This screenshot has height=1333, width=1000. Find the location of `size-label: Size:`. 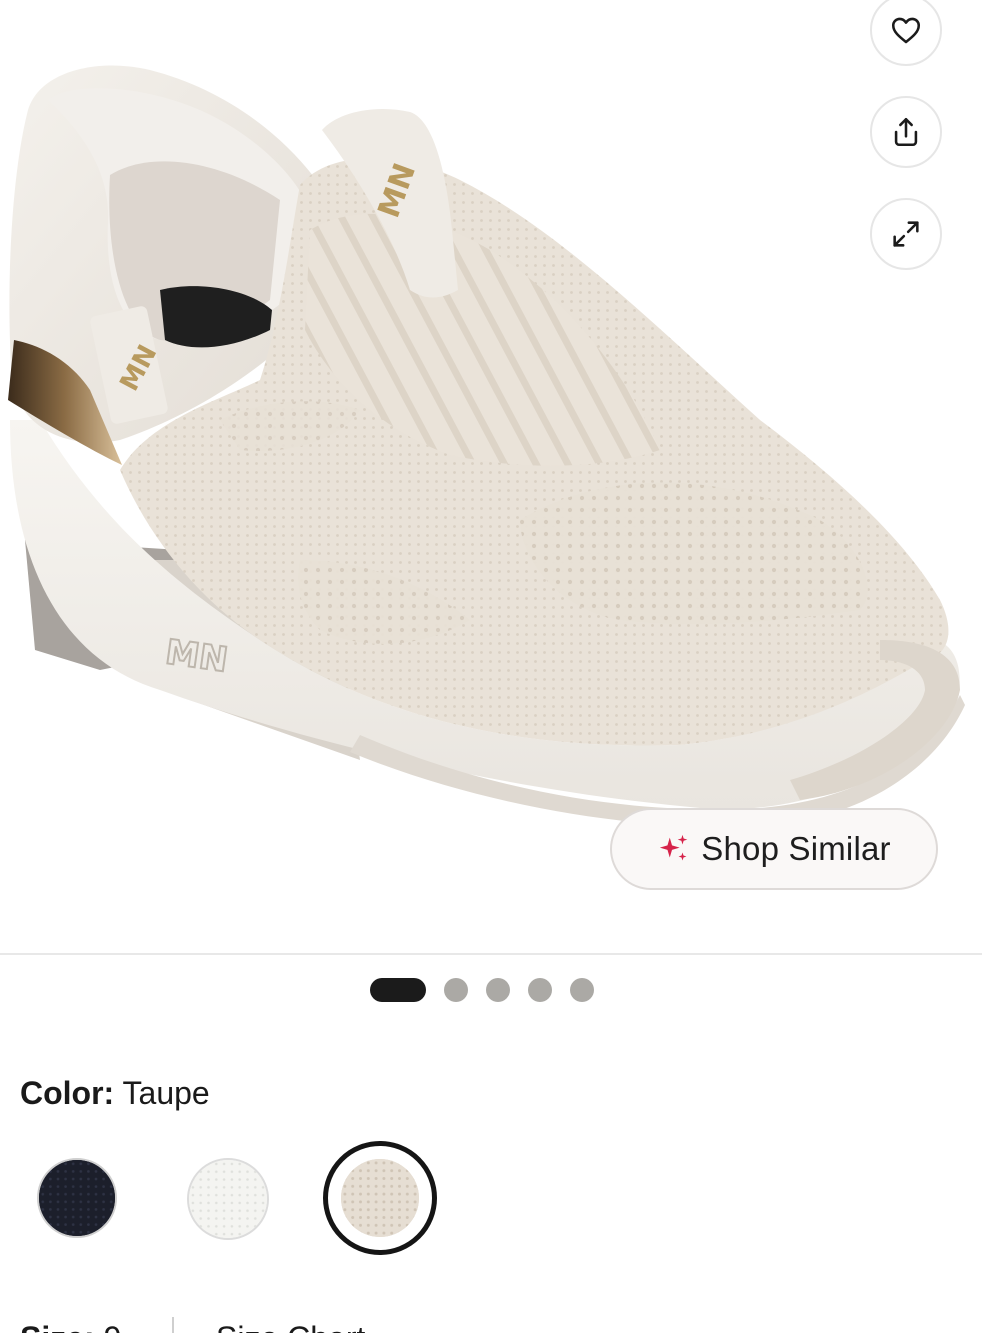

size-label: Size: is located at coordinates (57, 1326).